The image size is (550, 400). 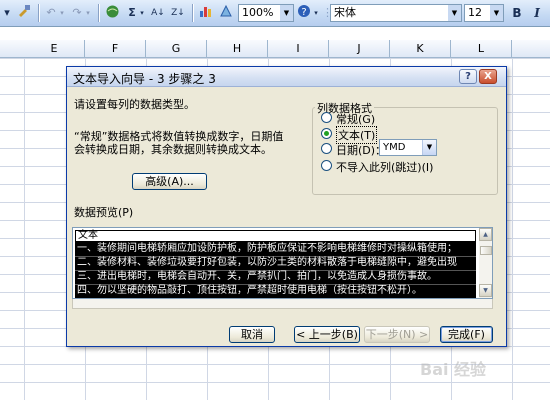 I want to click on preview-horizontal-scrollbar, so click(x=282, y=304).